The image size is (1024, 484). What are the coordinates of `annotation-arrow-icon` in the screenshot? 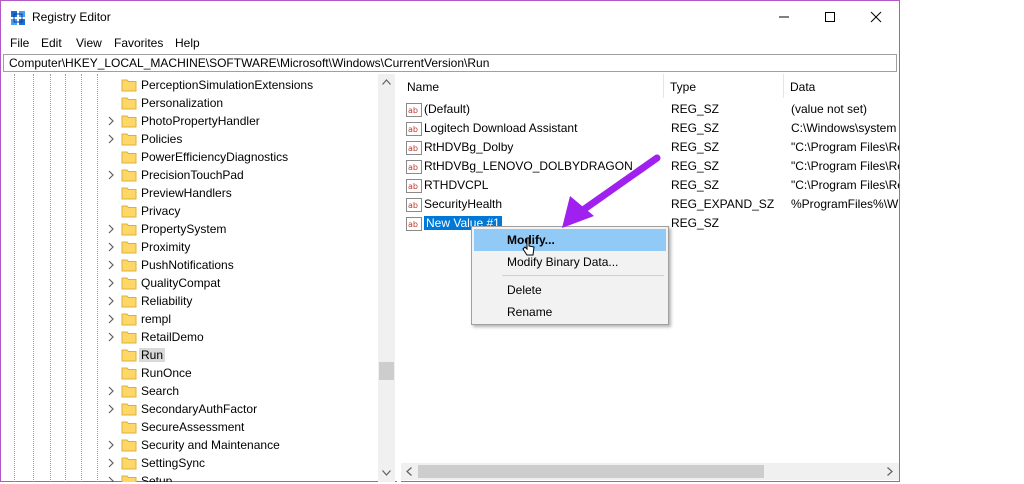 It's located at (611, 191).